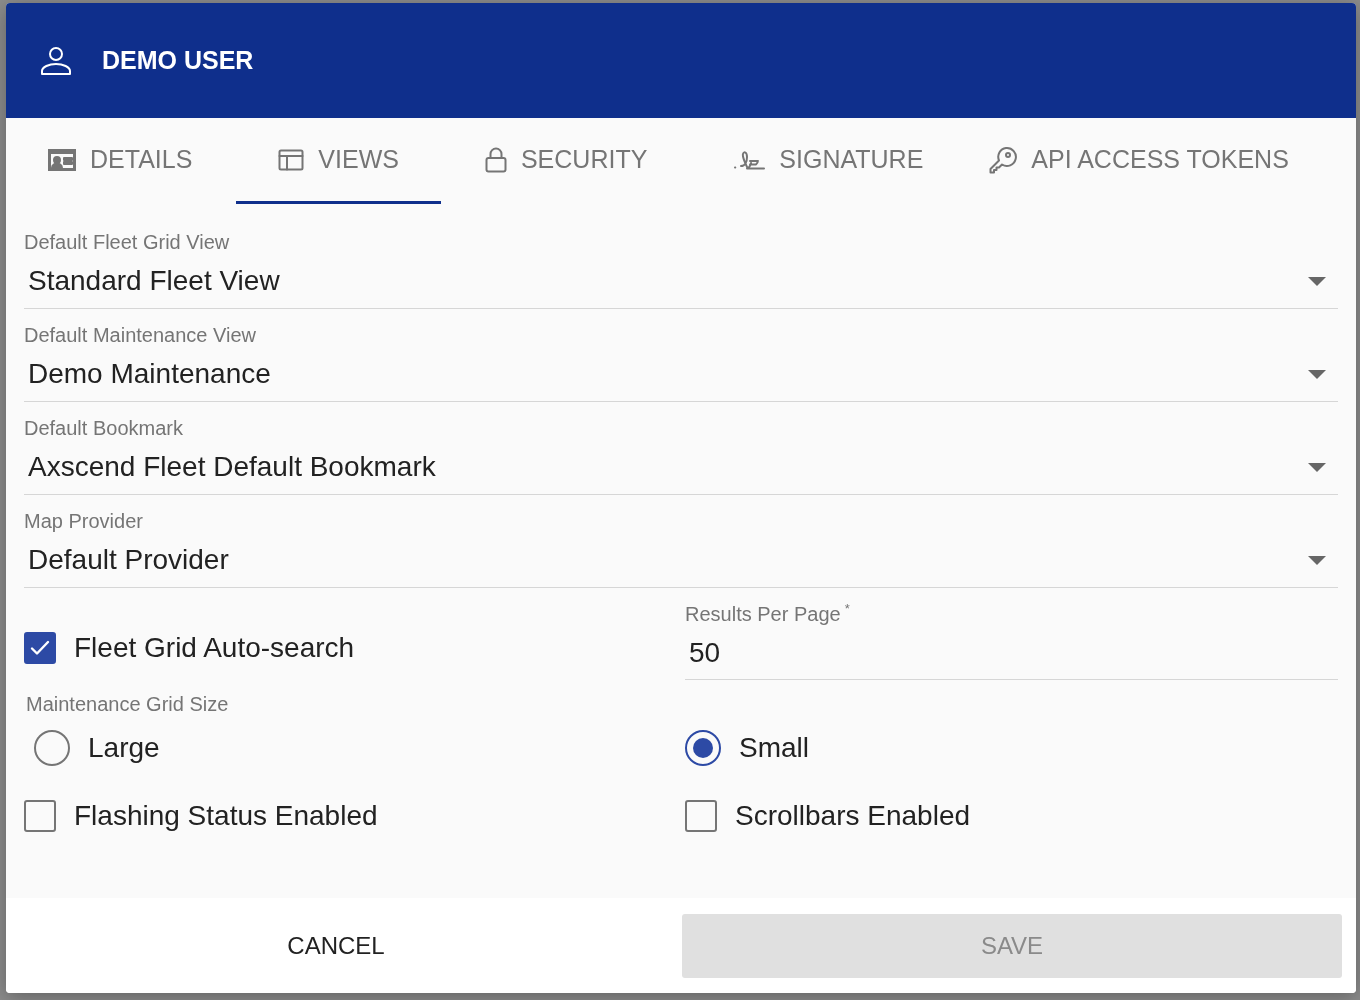 Image resolution: width=1360 pixels, height=1000 pixels. Describe the element at coordinates (1139, 161) in the screenshot. I see `tab: API ACCESS TOKENS` at that location.